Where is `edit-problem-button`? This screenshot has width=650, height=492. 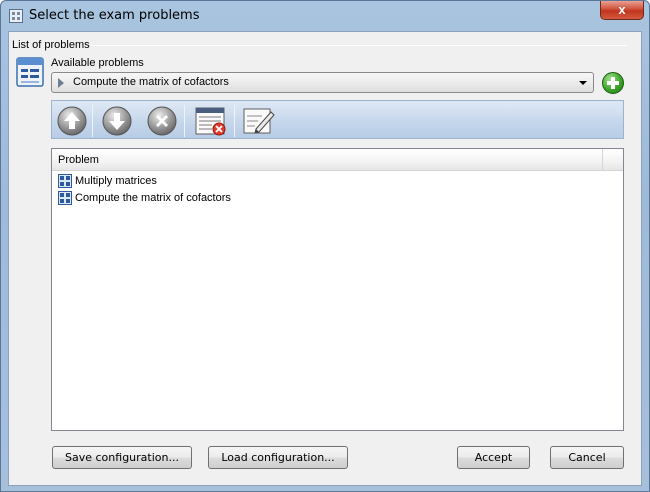
edit-problem-button is located at coordinates (259, 121).